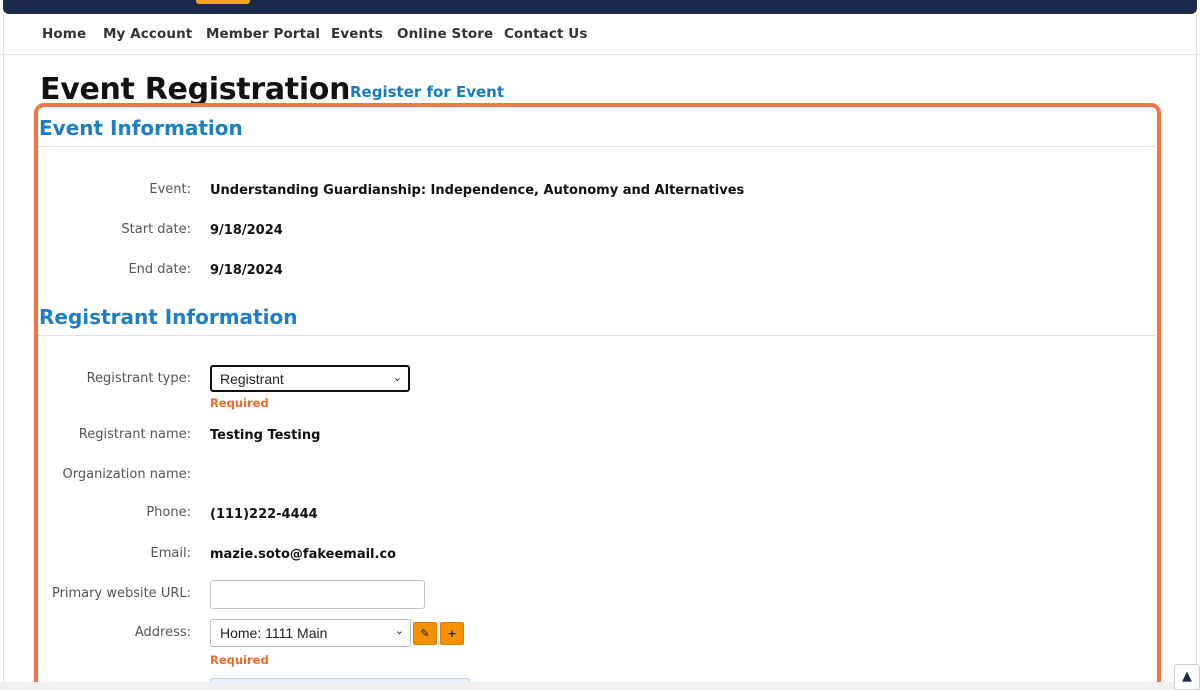 The image size is (1200, 690). Describe the element at coordinates (427, 92) in the screenshot. I see `register-for-event-link: Register for Event` at that location.